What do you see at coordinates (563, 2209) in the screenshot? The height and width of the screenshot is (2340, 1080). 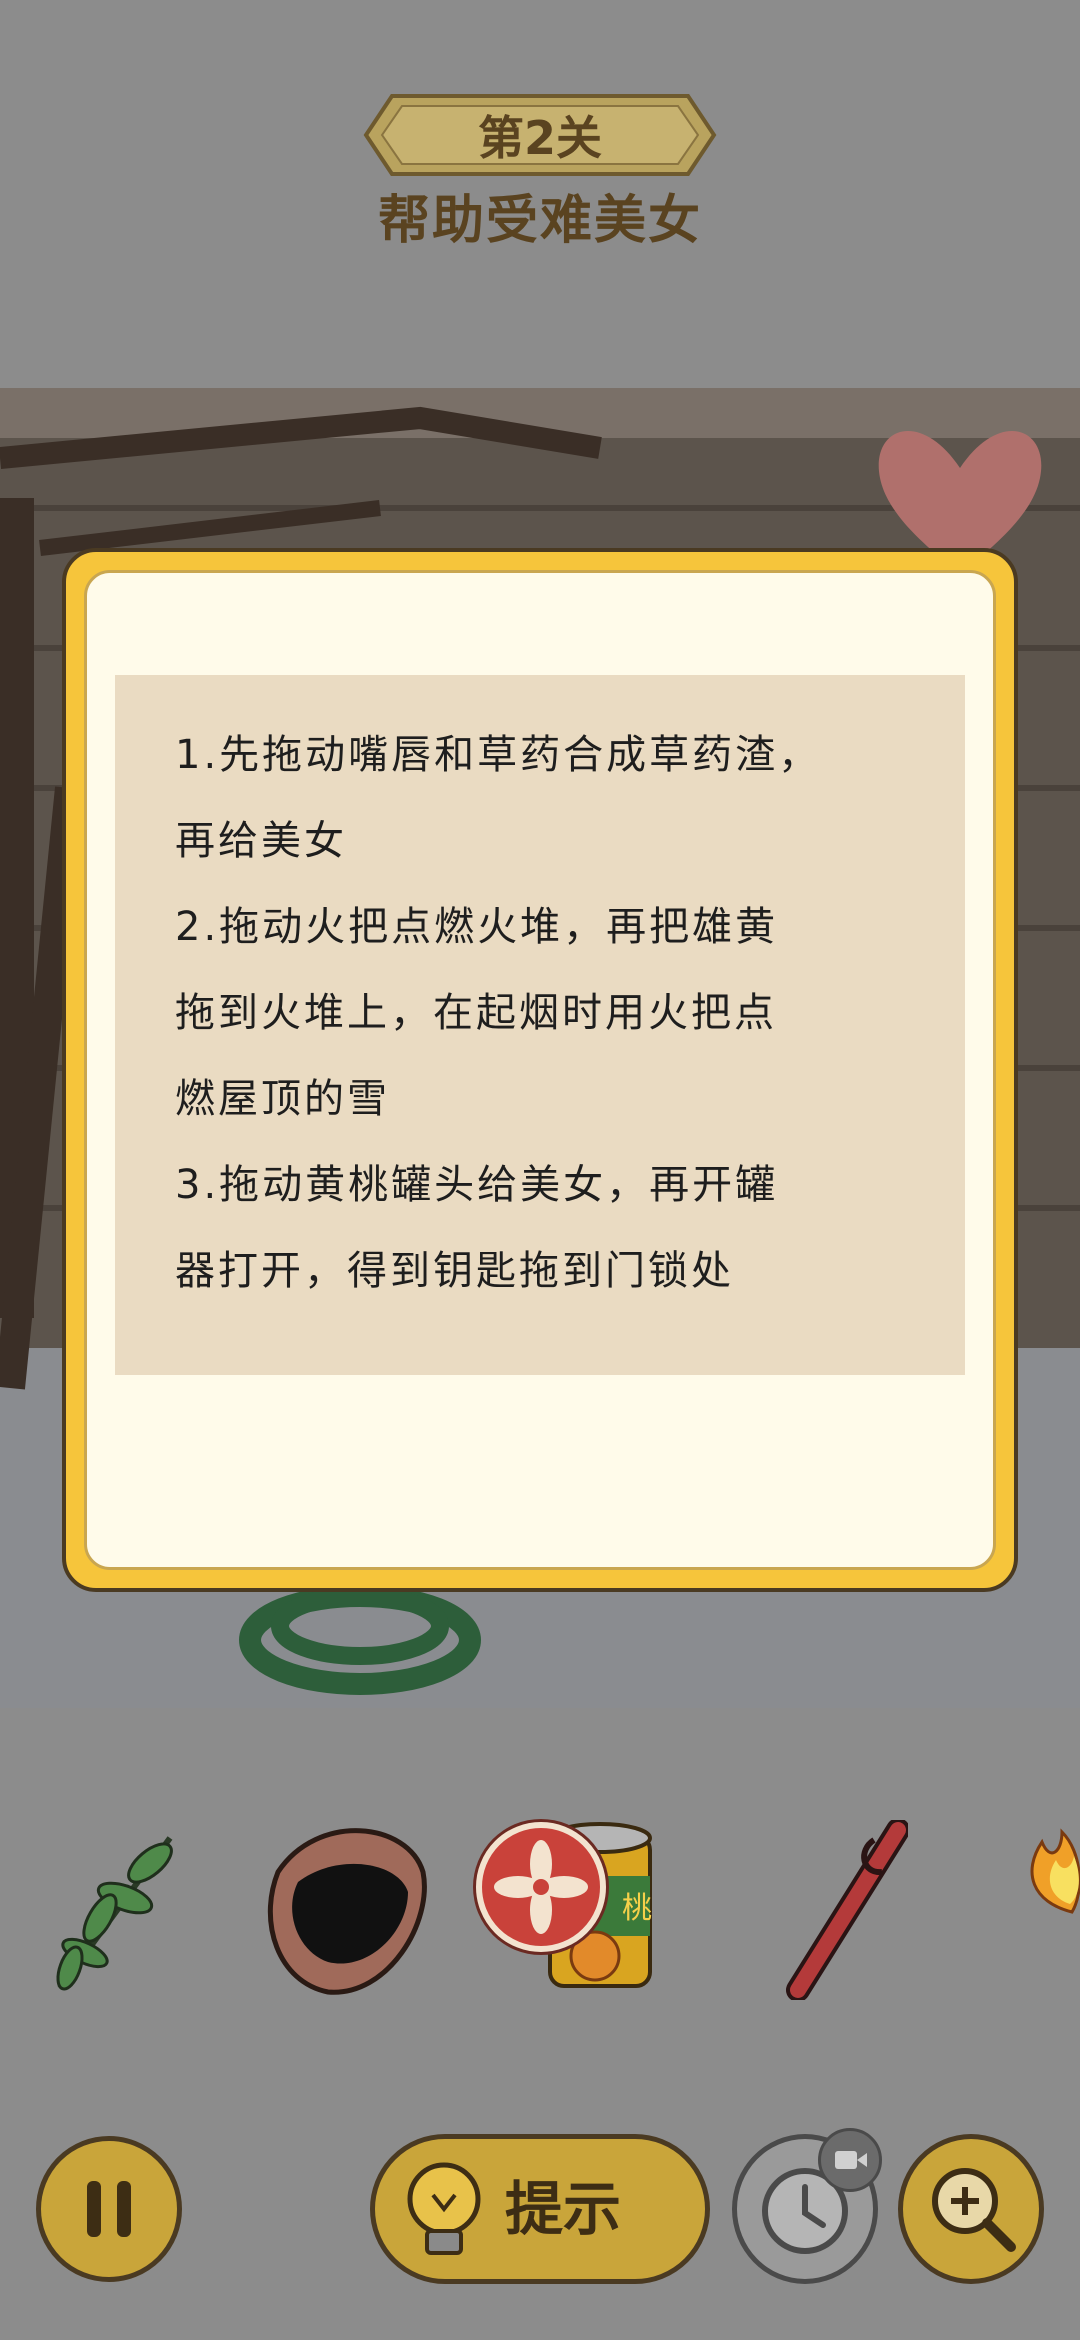 I see `hint-label: 提示` at bounding box center [563, 2209].